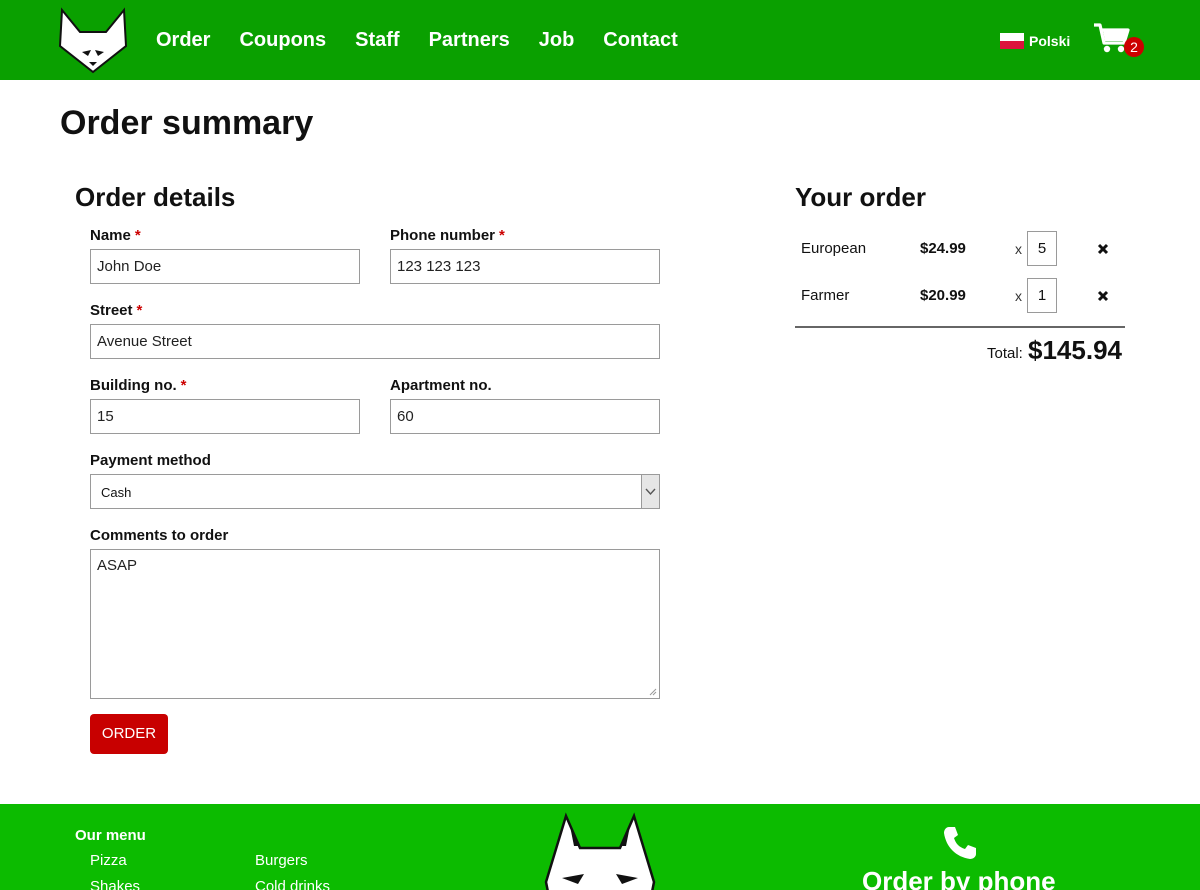 This screenshot has width=1200, height=890. Describe the element at coordinates (281, 860) in the screenshot. I see `footer-link-burgers: Burgers` at that location.